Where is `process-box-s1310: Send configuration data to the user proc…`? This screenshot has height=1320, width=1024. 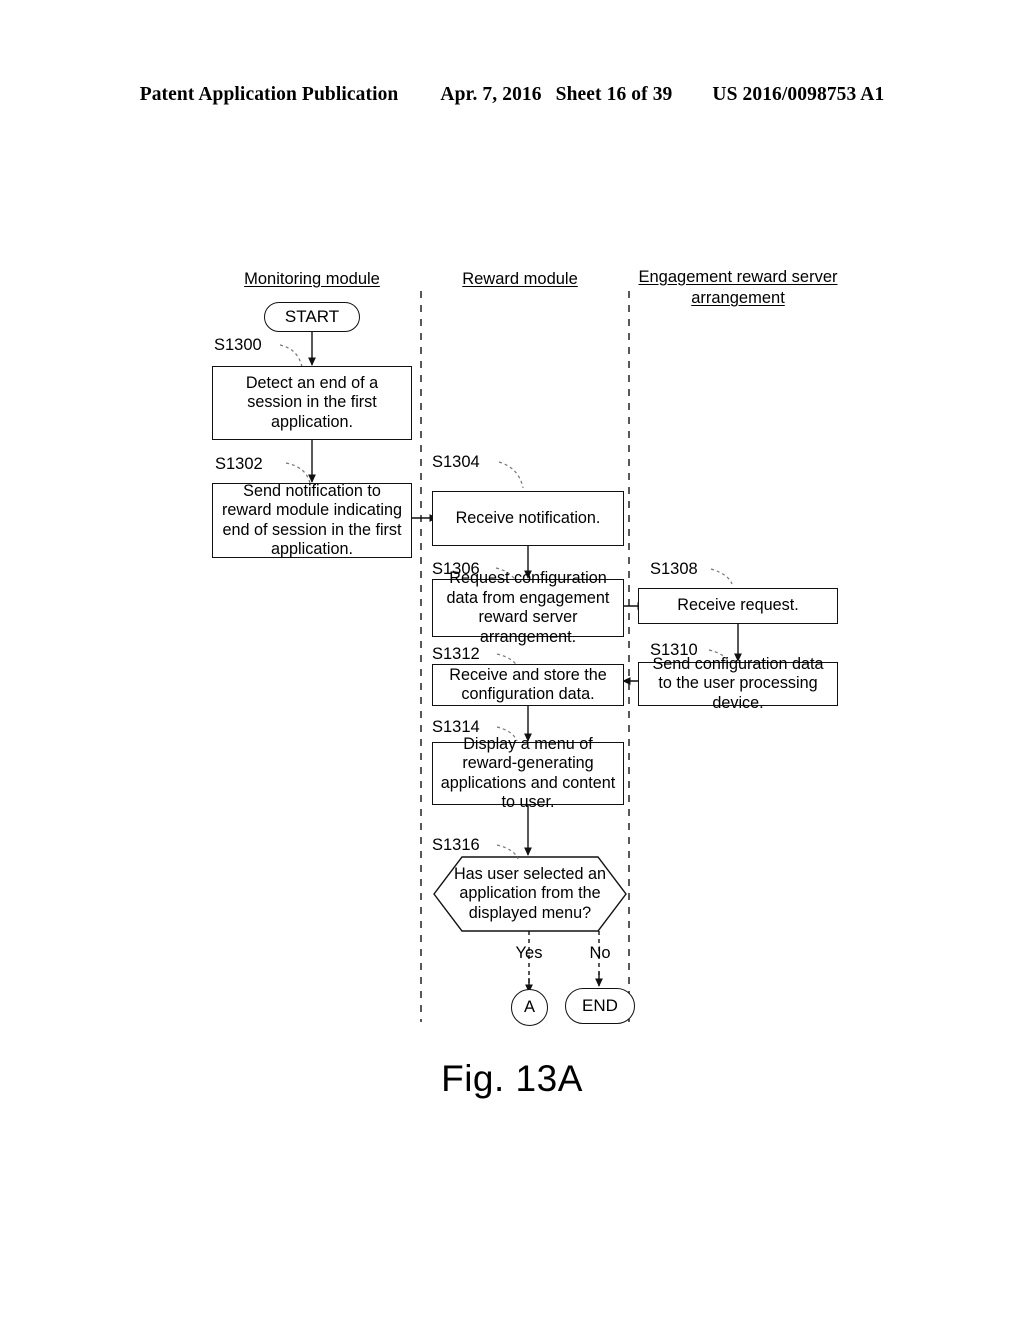
process-box-s1310: Send configuration data to the user proc… is located at coordinates (738, 683).